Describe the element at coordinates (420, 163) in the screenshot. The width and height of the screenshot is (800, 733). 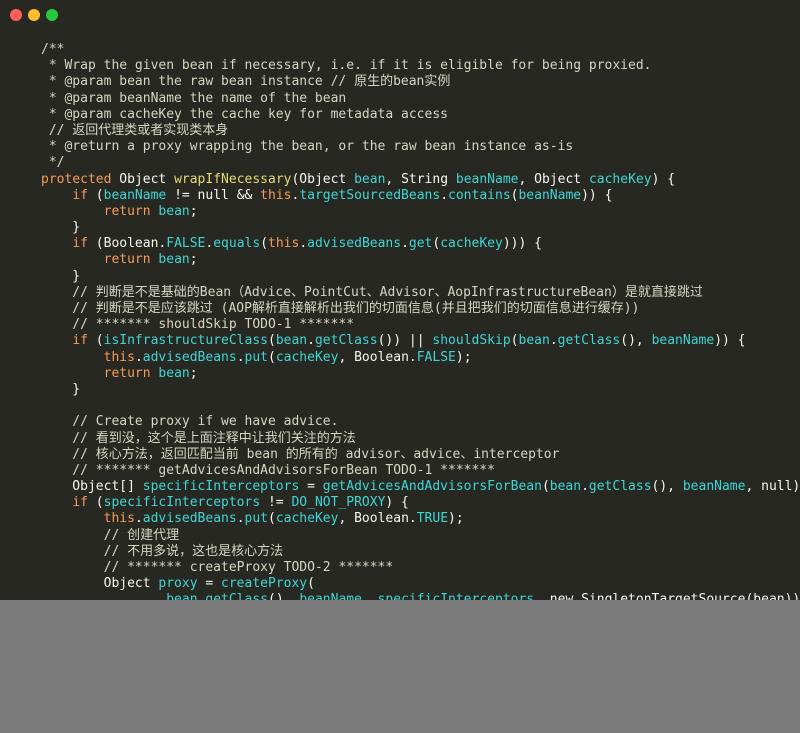
I see `code-line: */` at that location.